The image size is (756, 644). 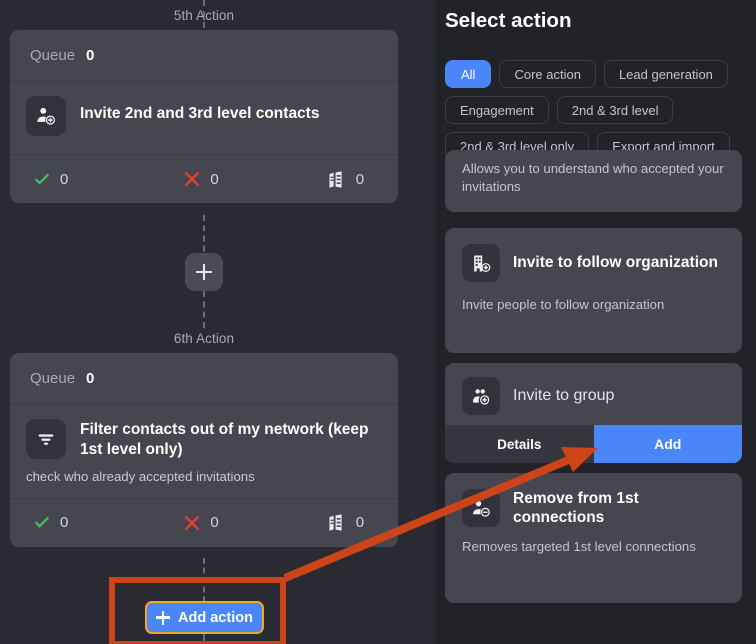 I want to click on add-step-button, so click(x=204, y=272).